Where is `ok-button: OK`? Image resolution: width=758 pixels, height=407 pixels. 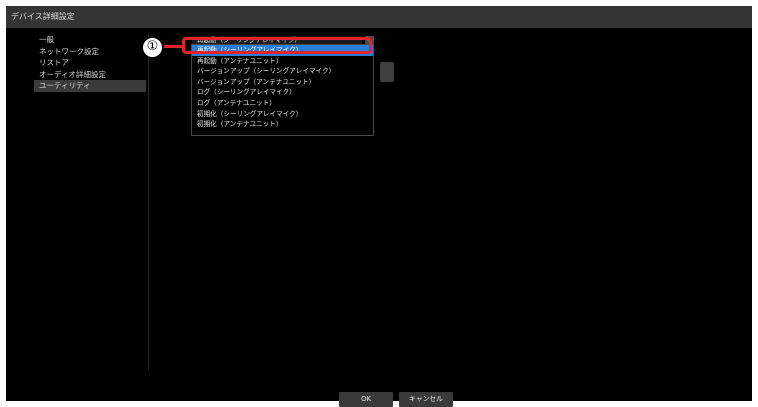 ok-button: OK is located at coordinates (366, 399).